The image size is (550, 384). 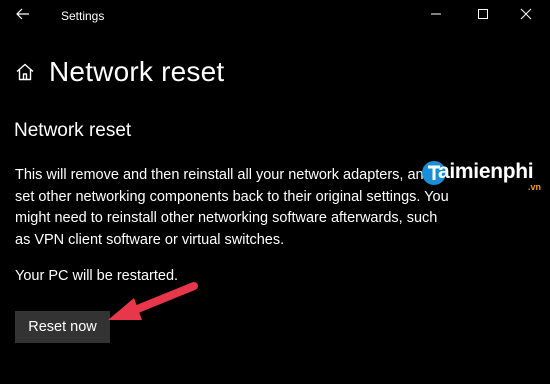 I want to click on close-icon, so click(x=526, y=16).